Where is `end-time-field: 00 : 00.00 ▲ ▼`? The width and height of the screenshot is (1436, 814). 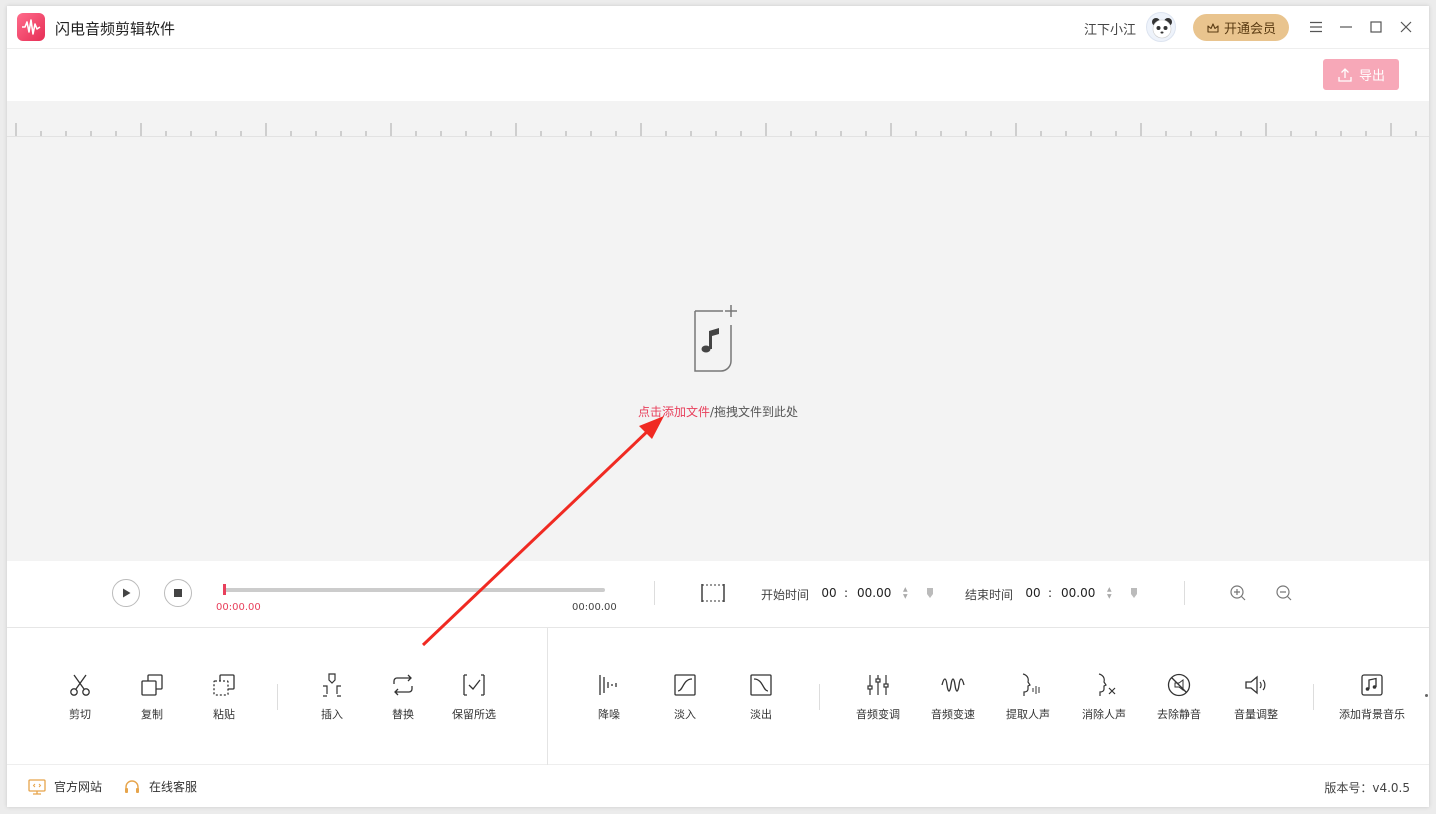 end-time-field: 00 : 00.00 ▲ ▼ is located at coordinates (1067, 593).